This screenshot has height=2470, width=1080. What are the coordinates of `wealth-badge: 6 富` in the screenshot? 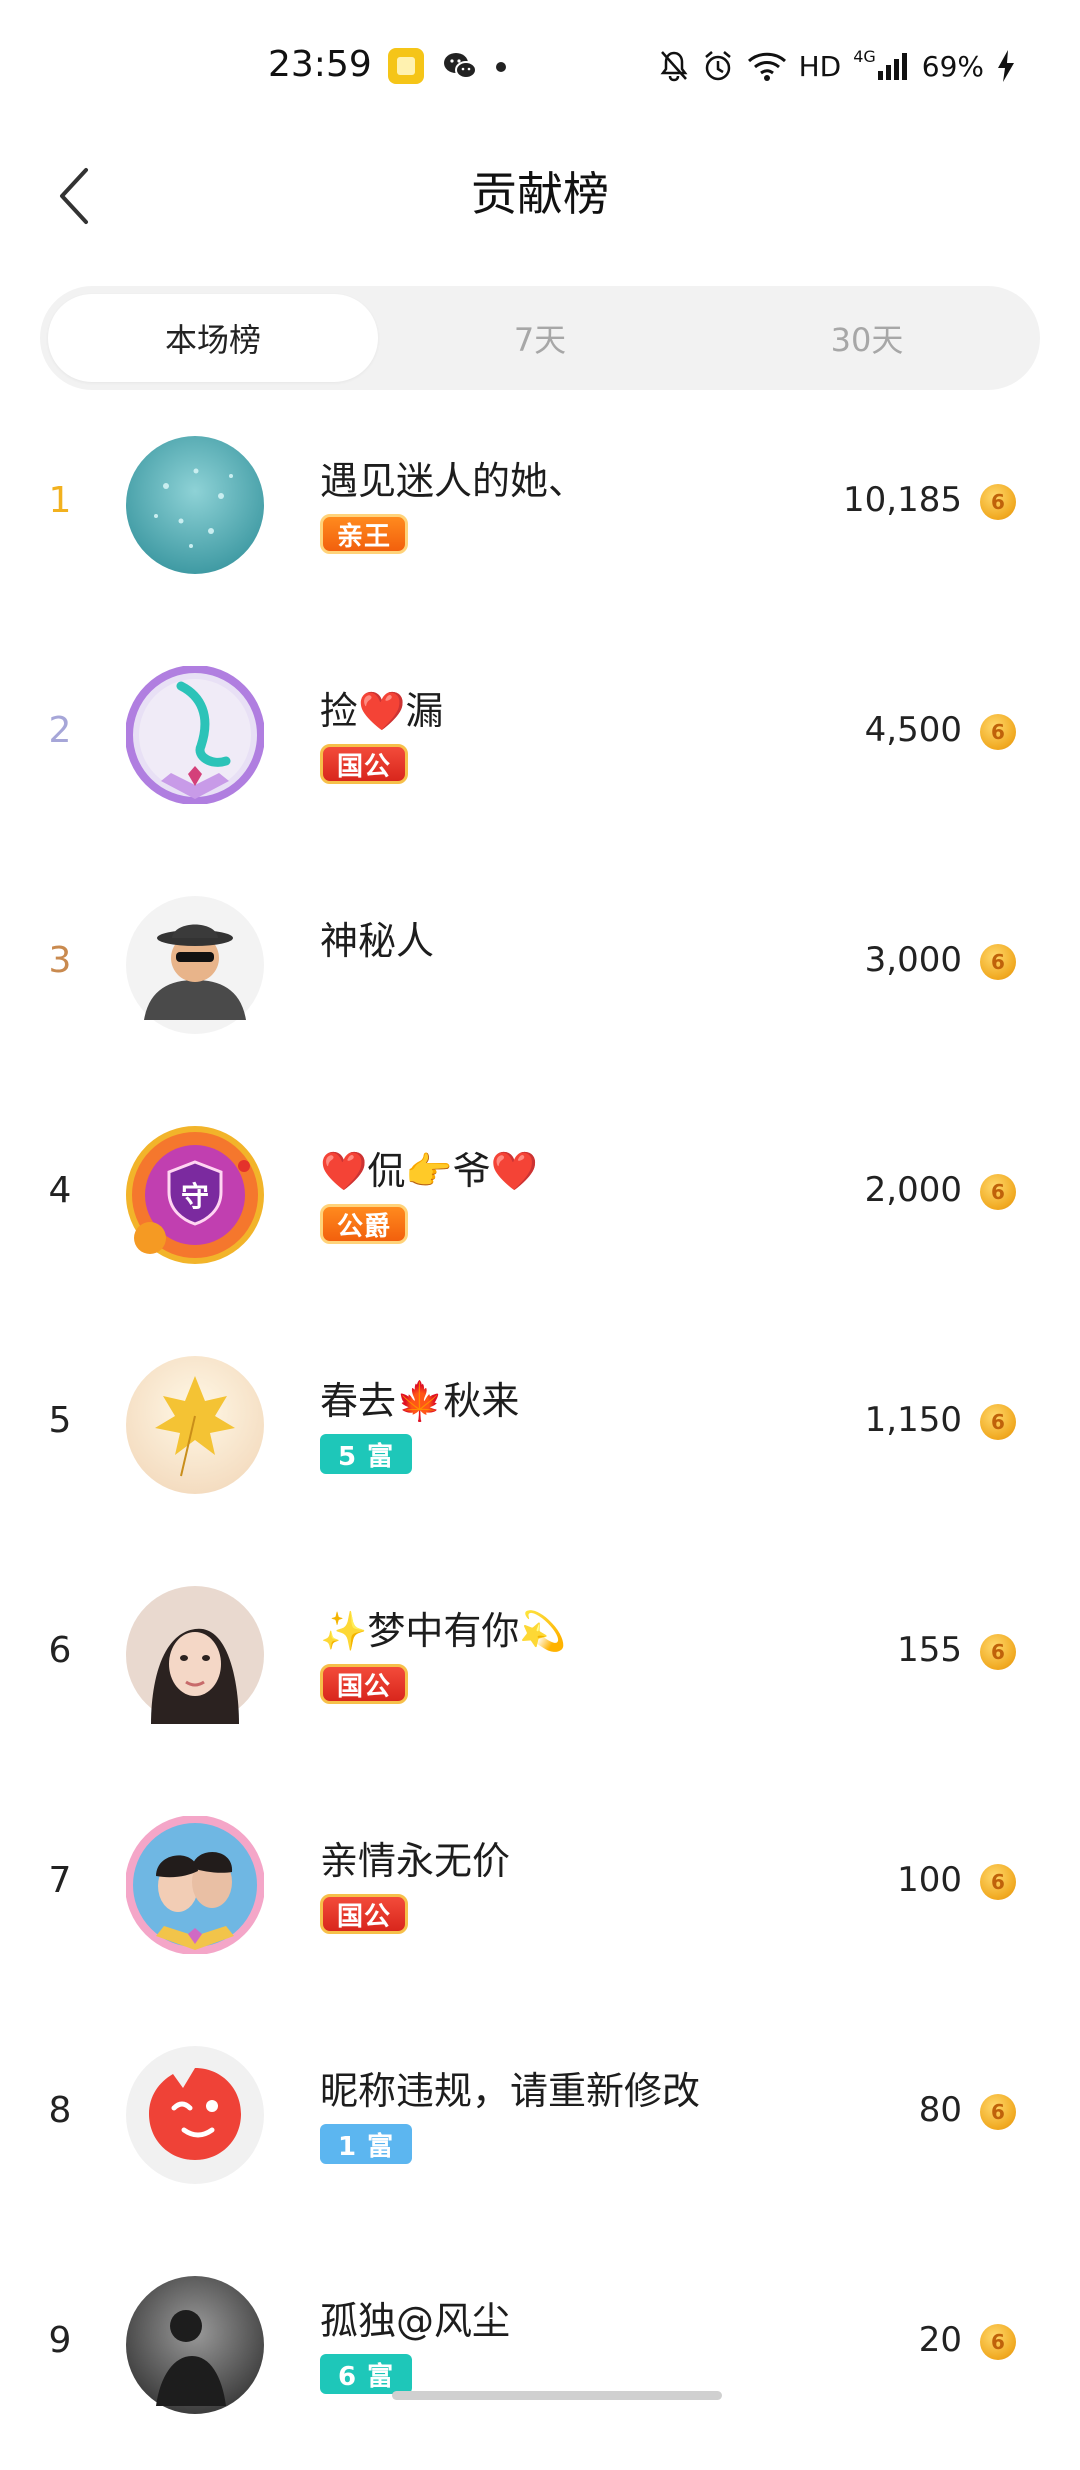 It's located at (366, 2374).